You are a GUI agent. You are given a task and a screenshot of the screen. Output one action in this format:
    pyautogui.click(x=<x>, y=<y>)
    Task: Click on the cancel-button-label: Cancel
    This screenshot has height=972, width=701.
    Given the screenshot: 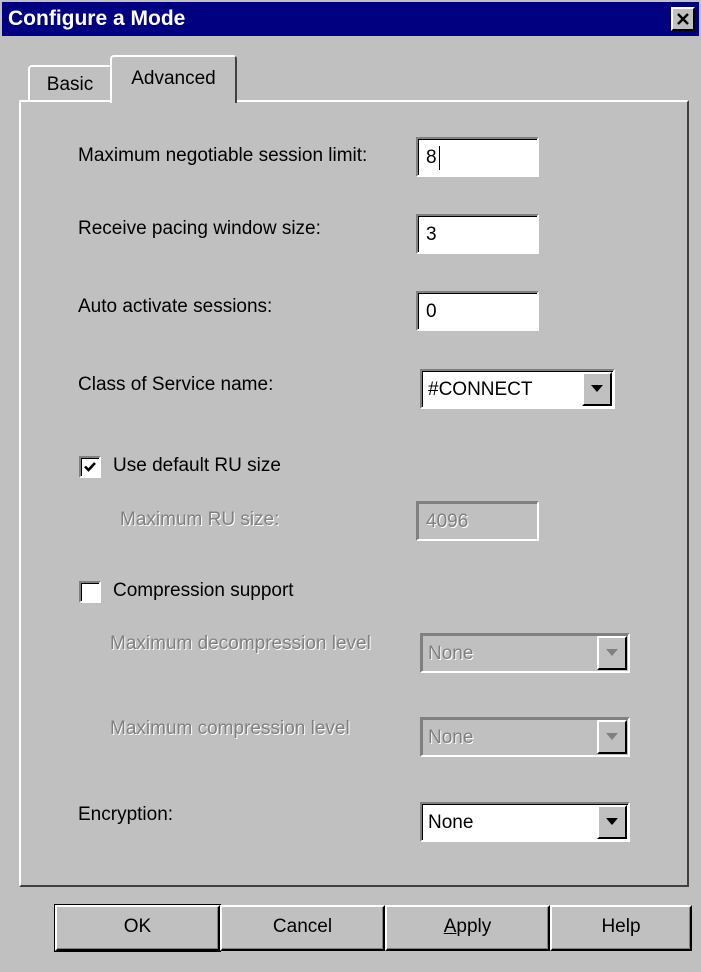 What is the action you would take?
    pyautogui.click(x=302, y=926)
    